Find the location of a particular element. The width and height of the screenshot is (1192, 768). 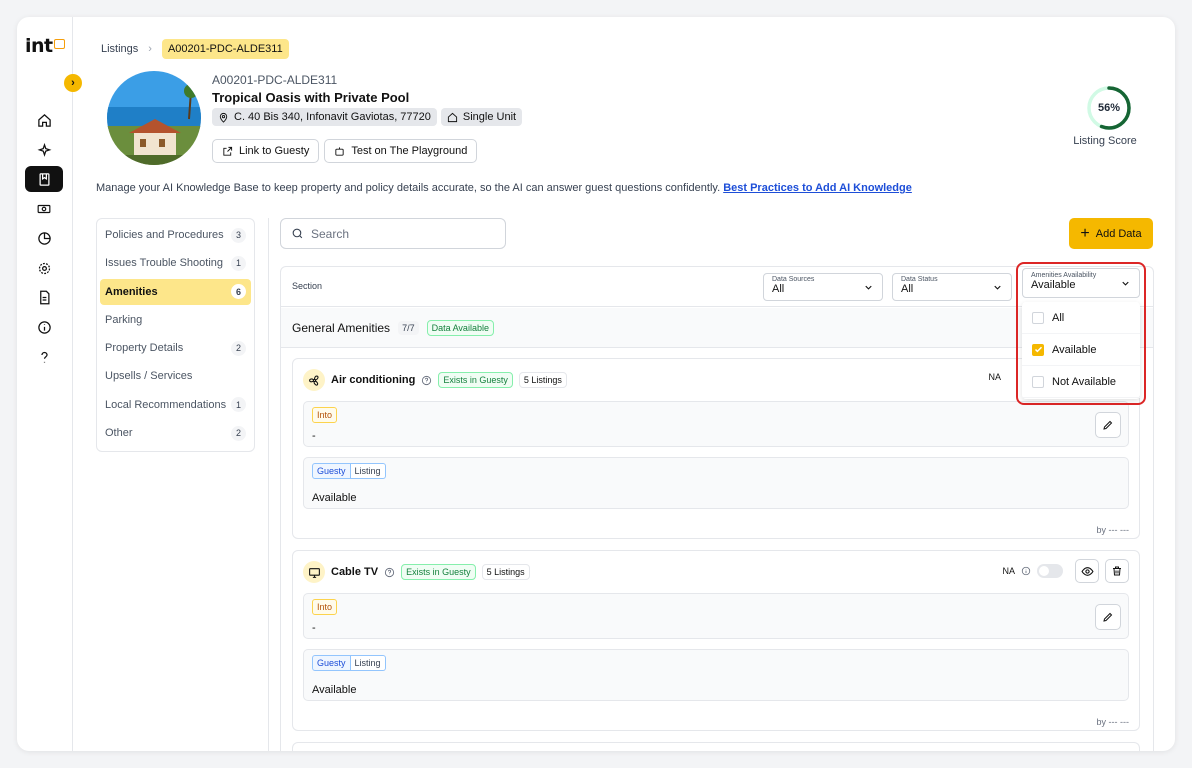

visibility-button is located at coordinates (1087, 571).